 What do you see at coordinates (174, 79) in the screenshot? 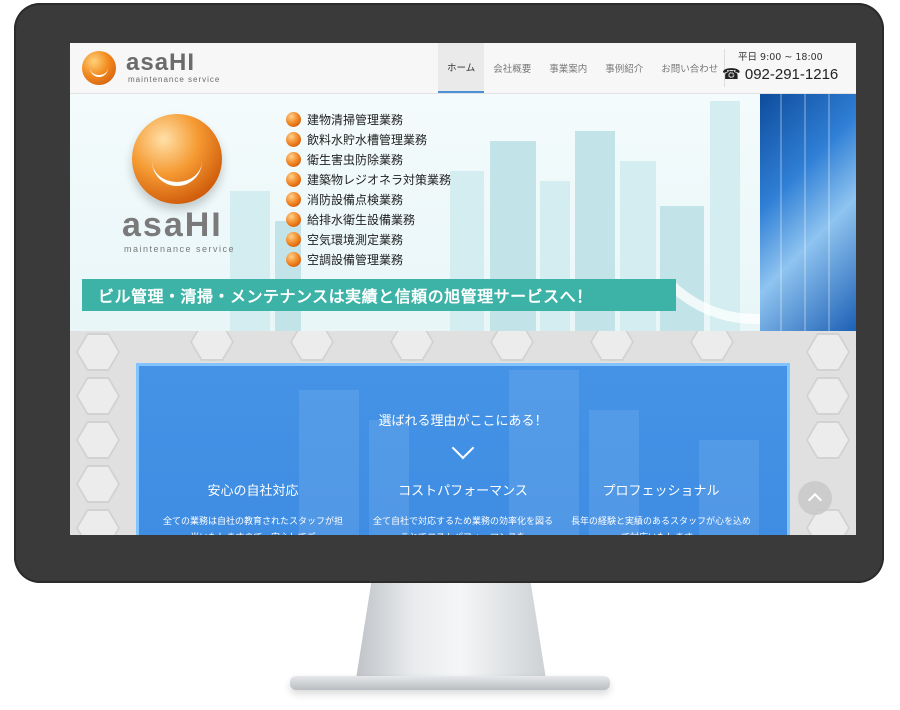
I see `logo-subtext: maintenance service` at bounding box center [174, 79].